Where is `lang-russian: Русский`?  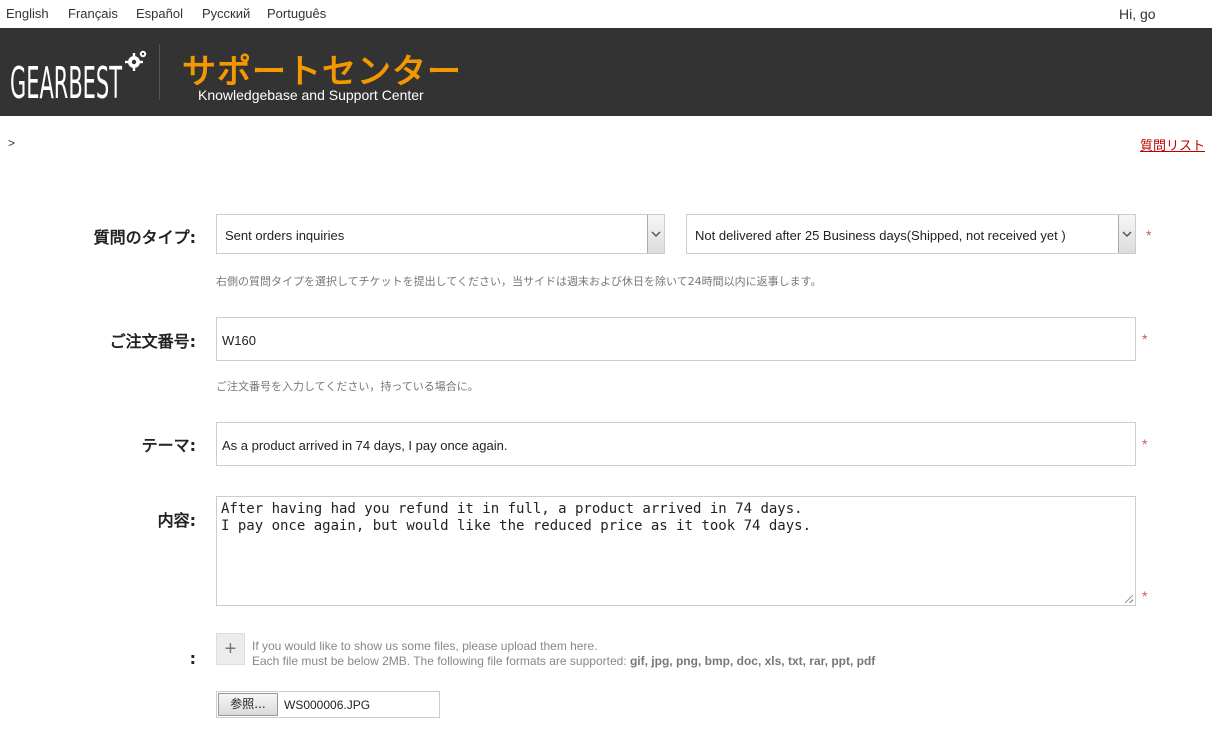
lang-russian: Русский is located at coordinates (226, 13).